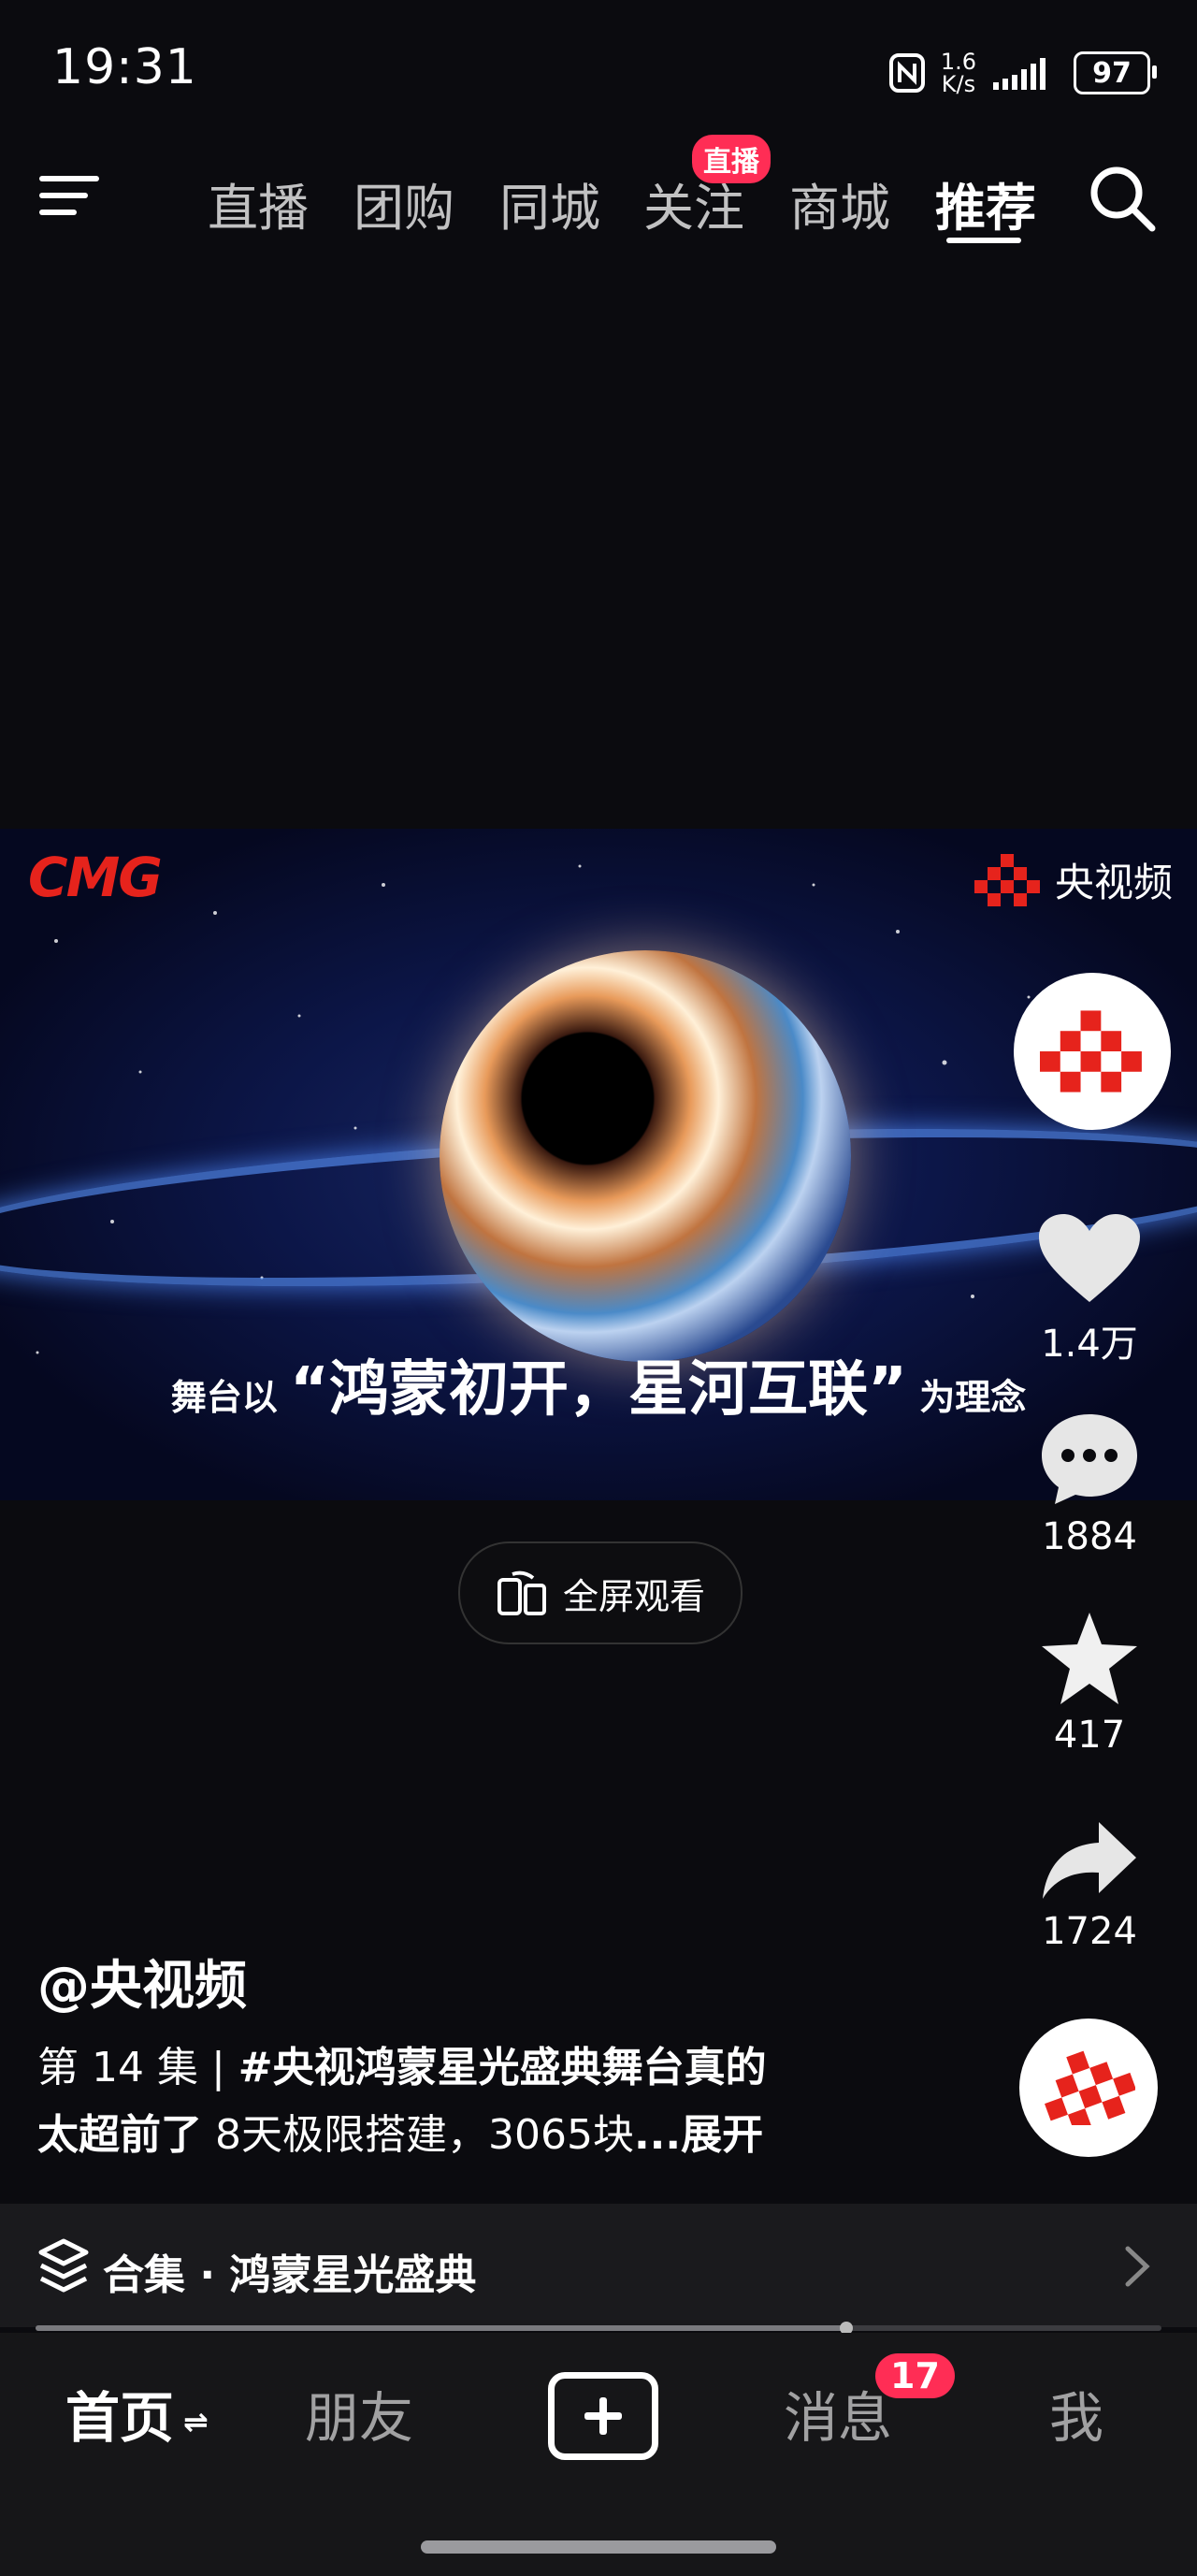 The height and width of the screenshot is (2576, 1197). What do you see at coordinates (1089, 1860) in the screenshot?
I see `share-arrow-icon` at bounding box center [1089, 1860].